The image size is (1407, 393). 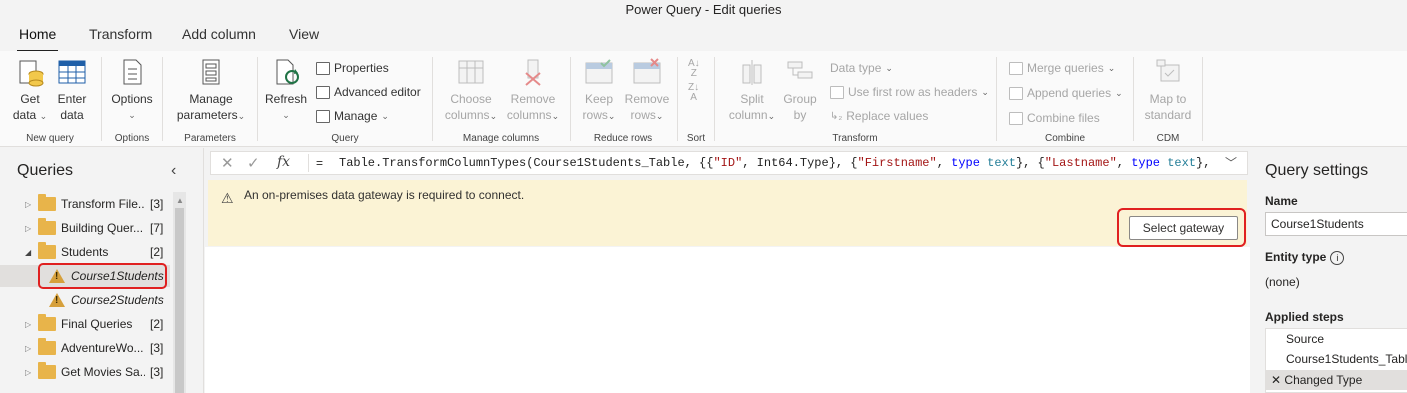 What do you see at coordinates (1183, 228) in the screenshot?
I see `select-gateway-button: Select gateway` at bounding box center [1183, 228].